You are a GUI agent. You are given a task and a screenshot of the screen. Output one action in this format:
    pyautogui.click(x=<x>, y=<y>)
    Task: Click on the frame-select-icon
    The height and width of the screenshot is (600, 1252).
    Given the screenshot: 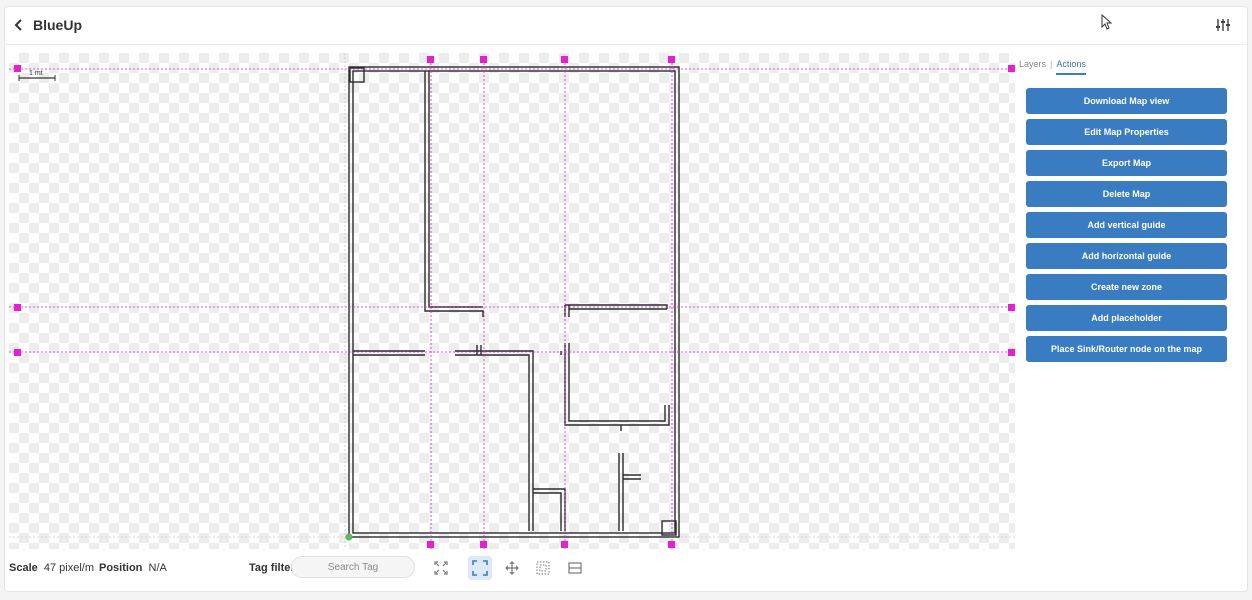 What is the action you would take?
    pyautogui.click(x=480, y=568)
    